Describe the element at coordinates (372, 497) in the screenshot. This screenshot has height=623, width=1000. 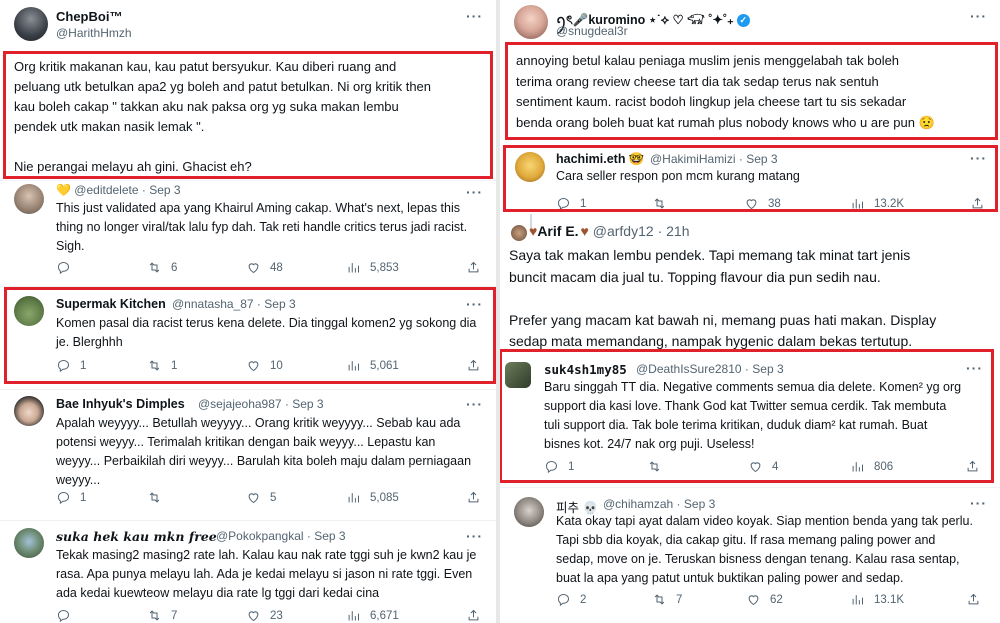
I see `views-button: 5,085` at that location.